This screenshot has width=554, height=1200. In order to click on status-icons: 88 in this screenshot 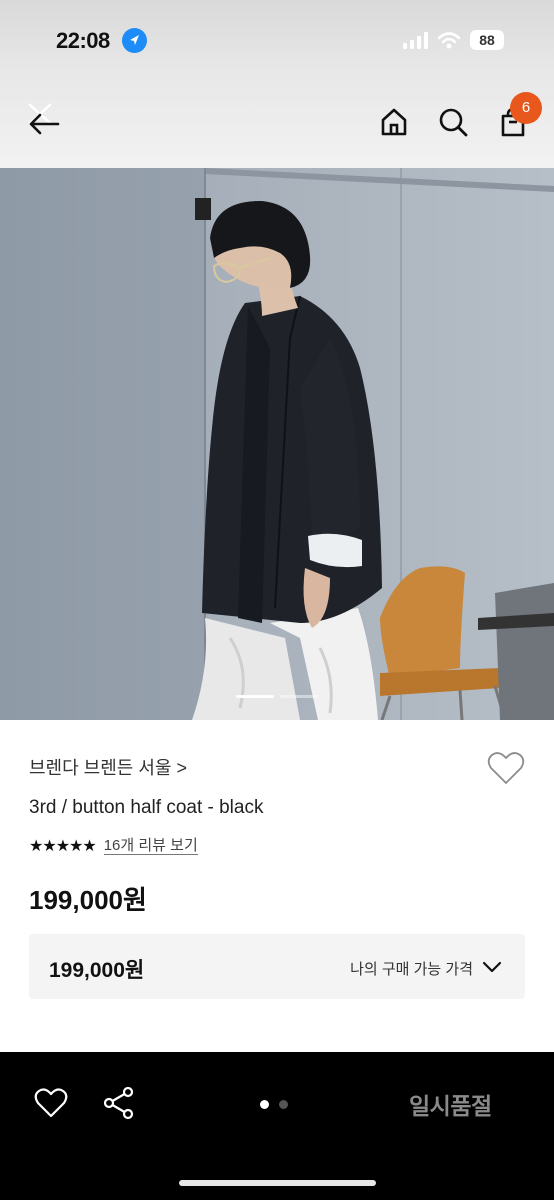, I will do `click(453, 40)`.